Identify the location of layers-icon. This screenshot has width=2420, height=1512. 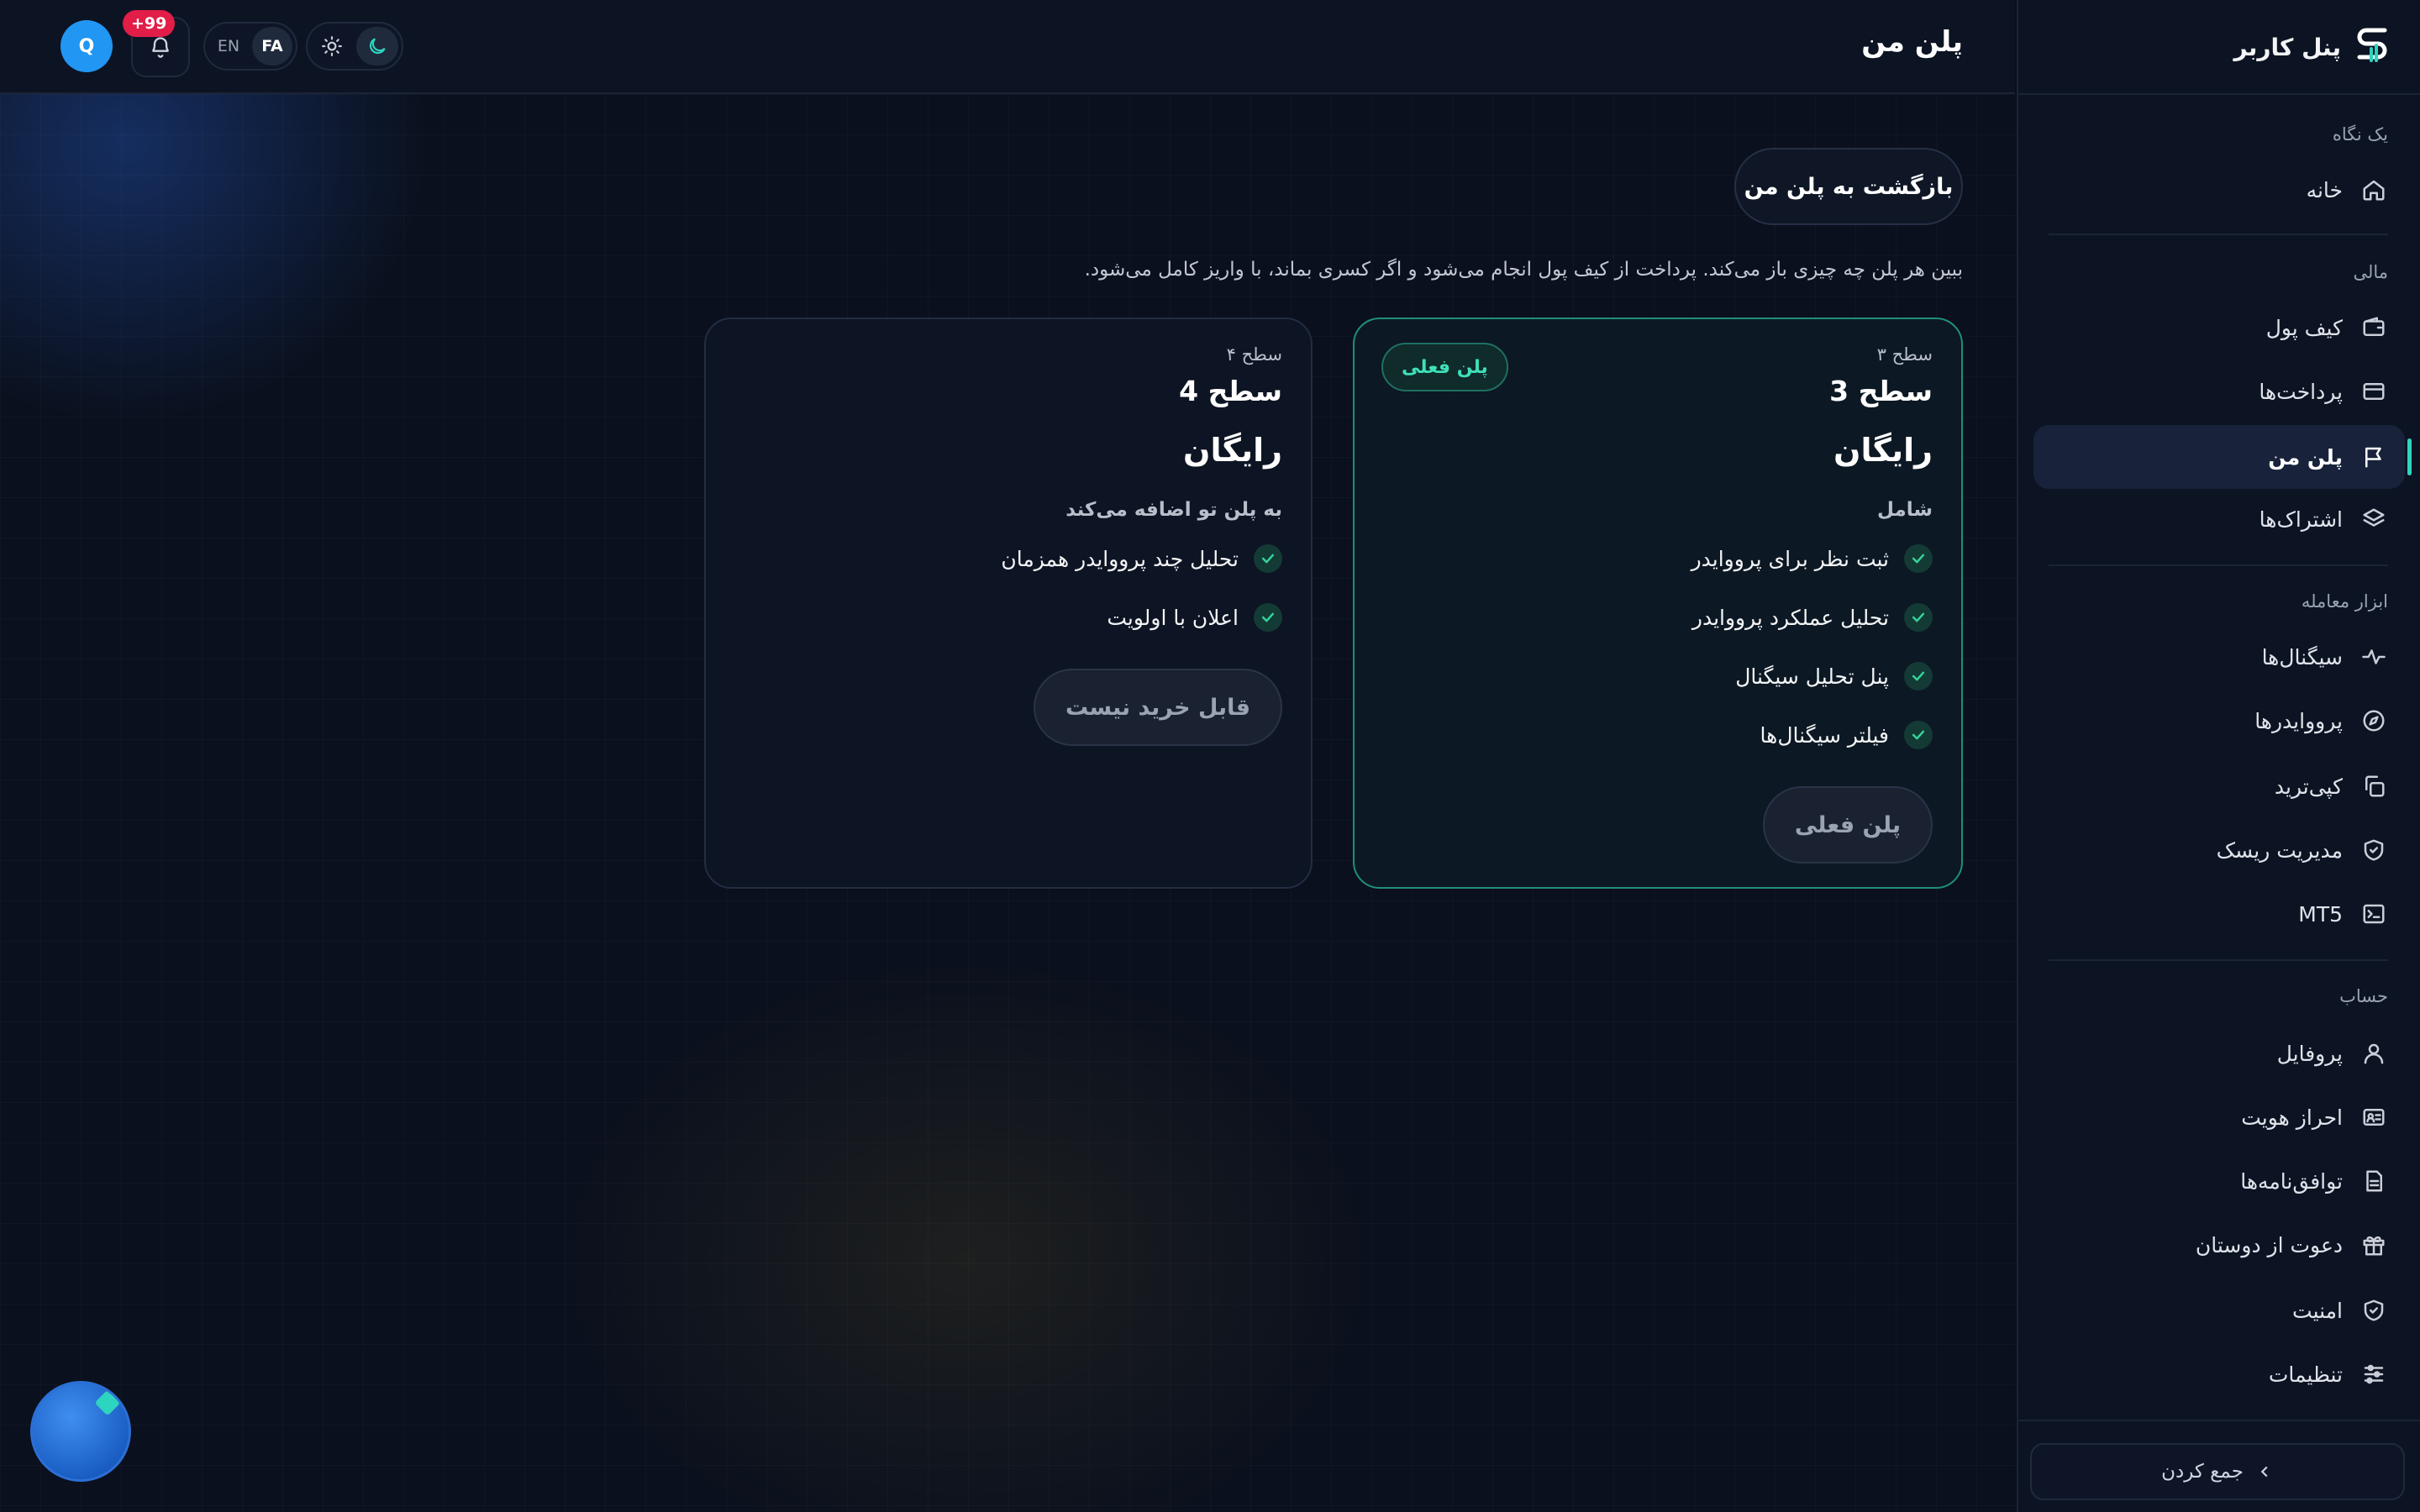
(2373, 519).